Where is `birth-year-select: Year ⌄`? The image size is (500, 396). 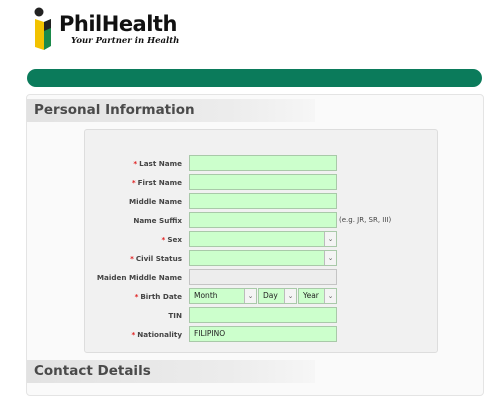
birth-year-select: Year ⌄ is located at coordinates (317, 296).